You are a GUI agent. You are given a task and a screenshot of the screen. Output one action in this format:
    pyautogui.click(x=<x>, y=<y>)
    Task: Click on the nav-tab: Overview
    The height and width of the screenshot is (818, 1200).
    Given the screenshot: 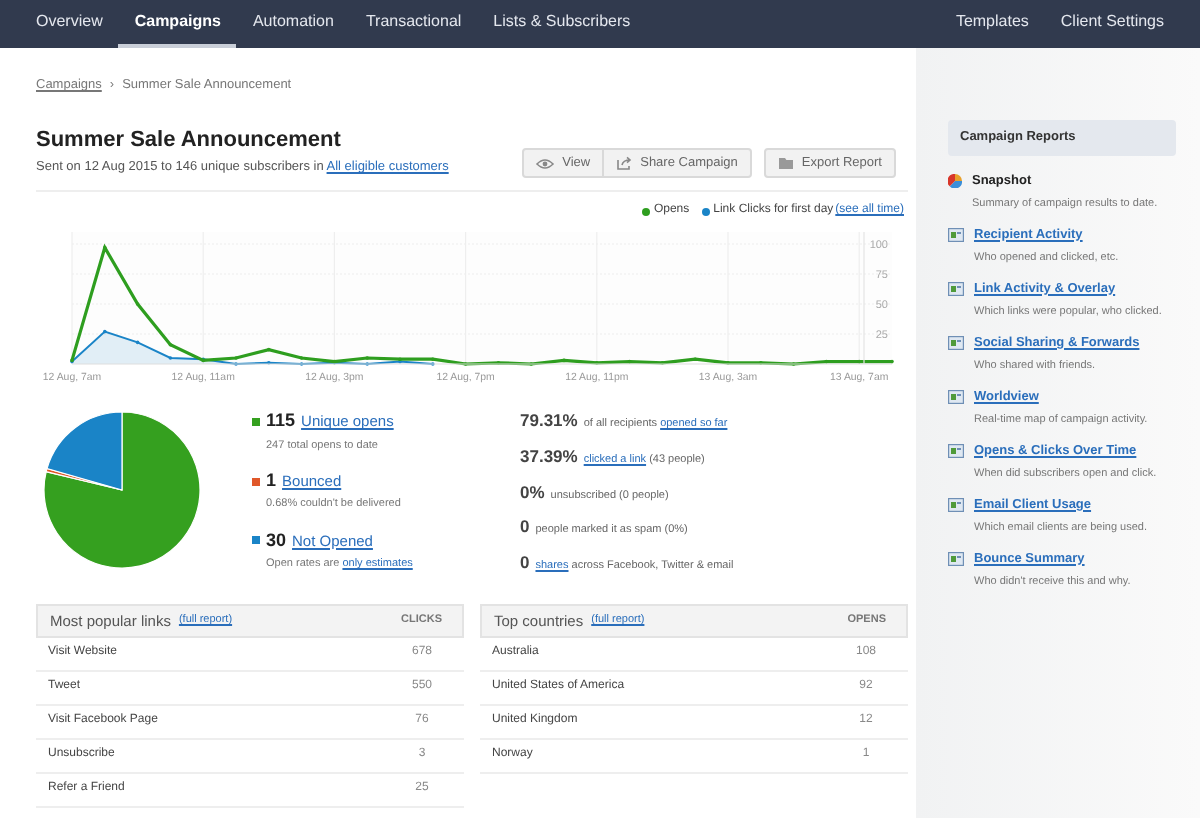 What is the action you would take?
    pyautogui.click(x=69, y=24)
    